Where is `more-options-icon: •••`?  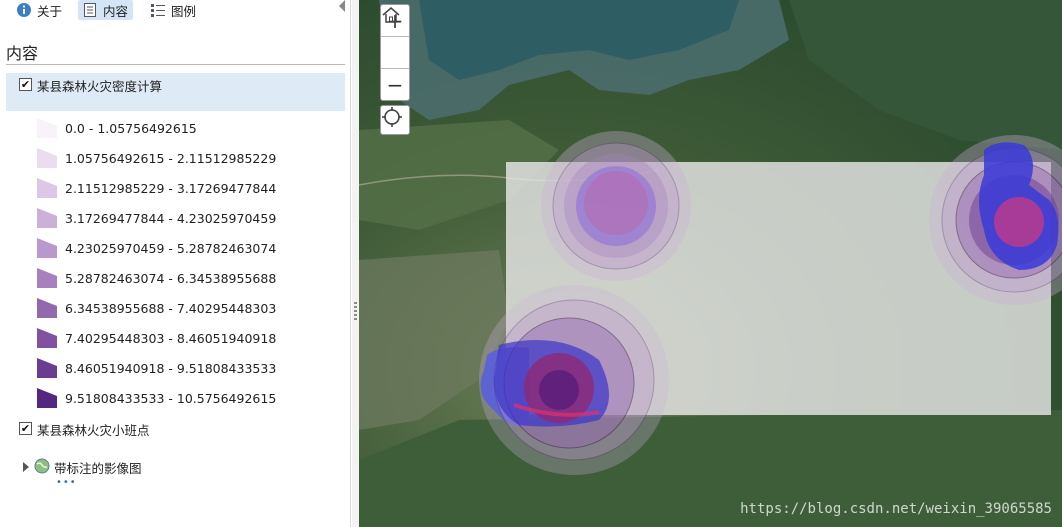
more-options-icon: ••• is located at coordinates (66, 482).